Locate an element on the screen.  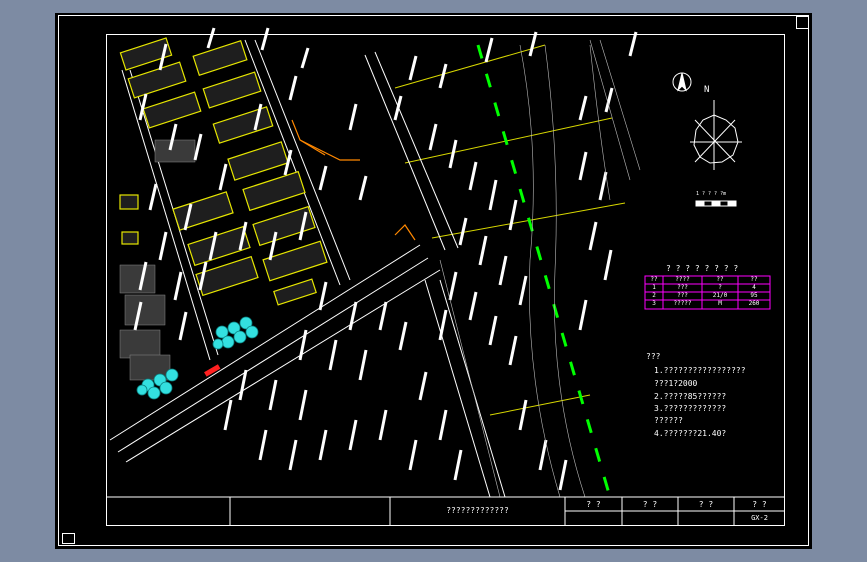
legend-header-cell: ???? is located at coordinates (682, 279).